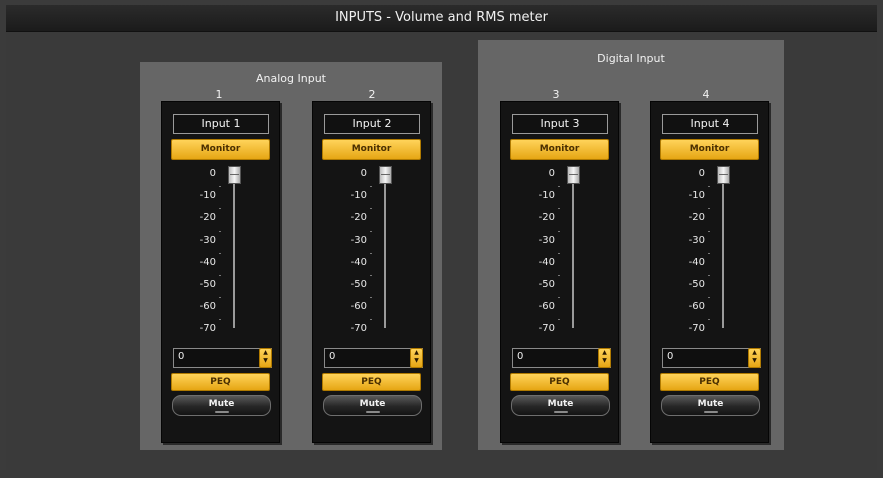 This screenshot has width=883, height=478. What do you see at coordinates (710, 124) in the screenshot?
I see `channel-name-field: Input 4` at bounding box center [710, 124].